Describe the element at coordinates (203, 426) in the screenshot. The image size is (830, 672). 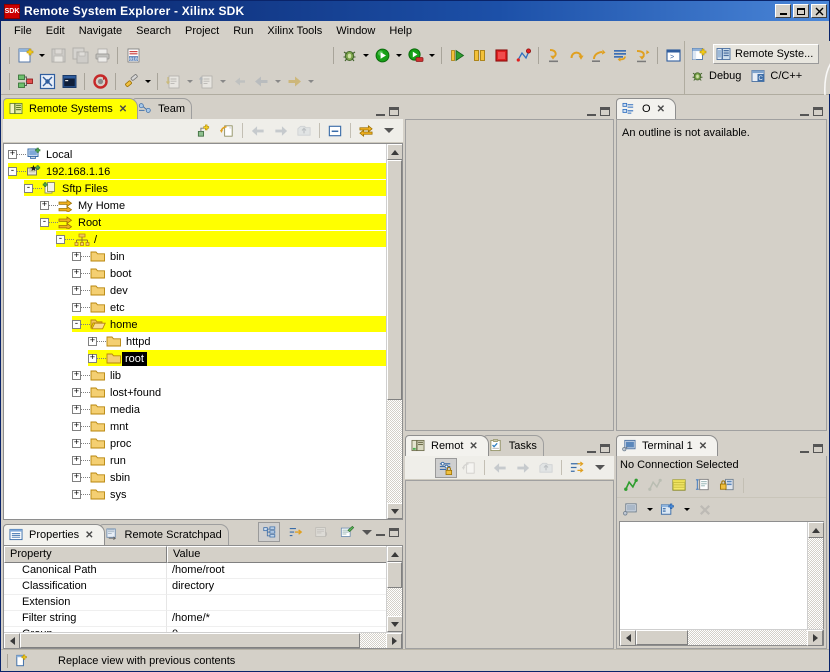
I see `tree-item: + mnt` at that location.